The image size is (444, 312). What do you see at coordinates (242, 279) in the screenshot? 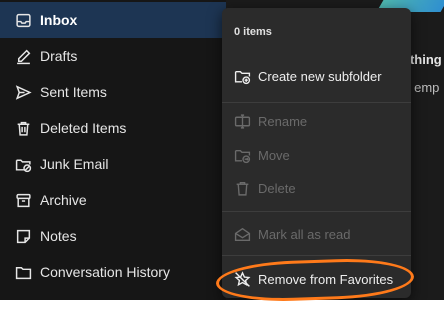
I see `star-remove-icon` at bounding box center [242, 279].